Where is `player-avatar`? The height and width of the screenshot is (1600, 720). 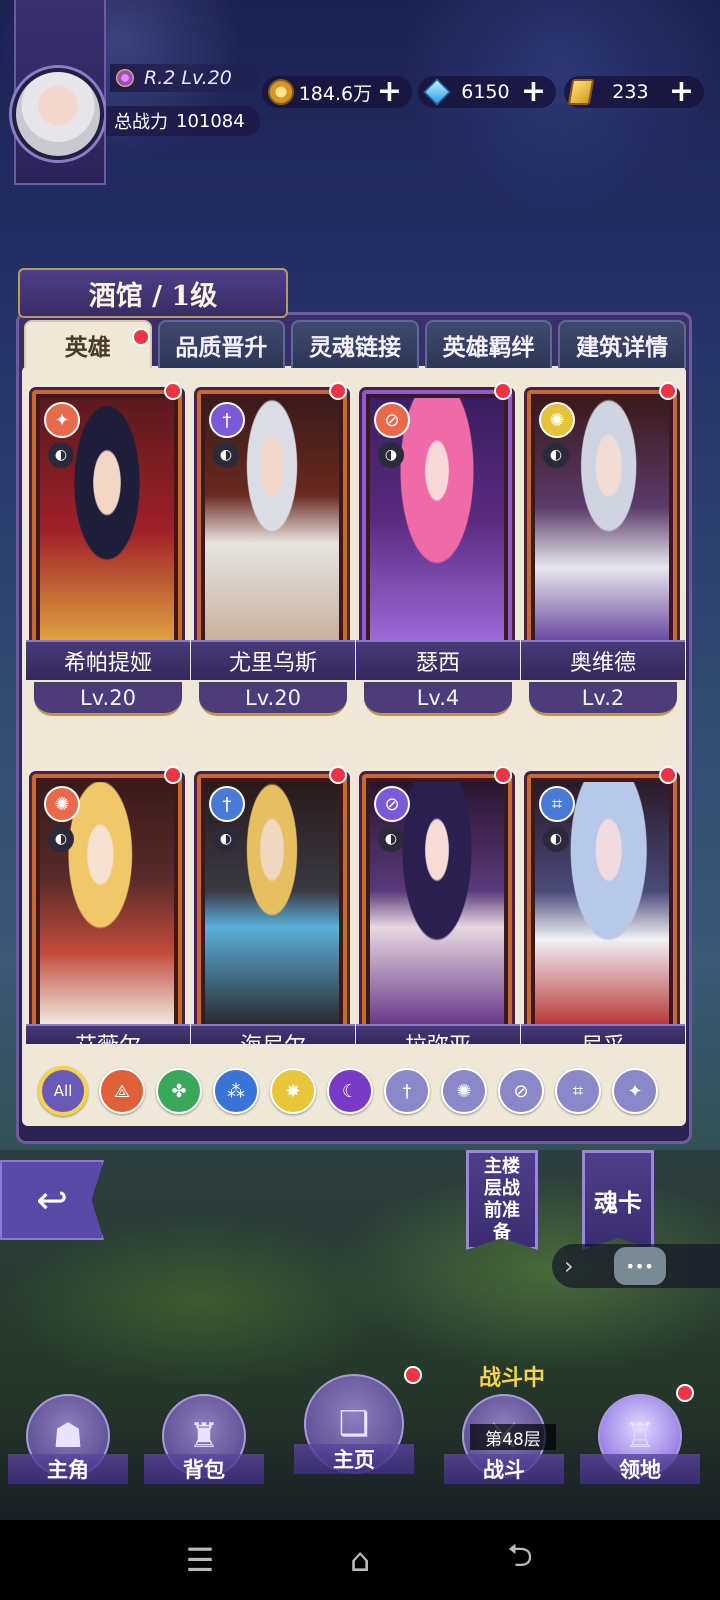
player-avatar is located at coordinates (58, 114).